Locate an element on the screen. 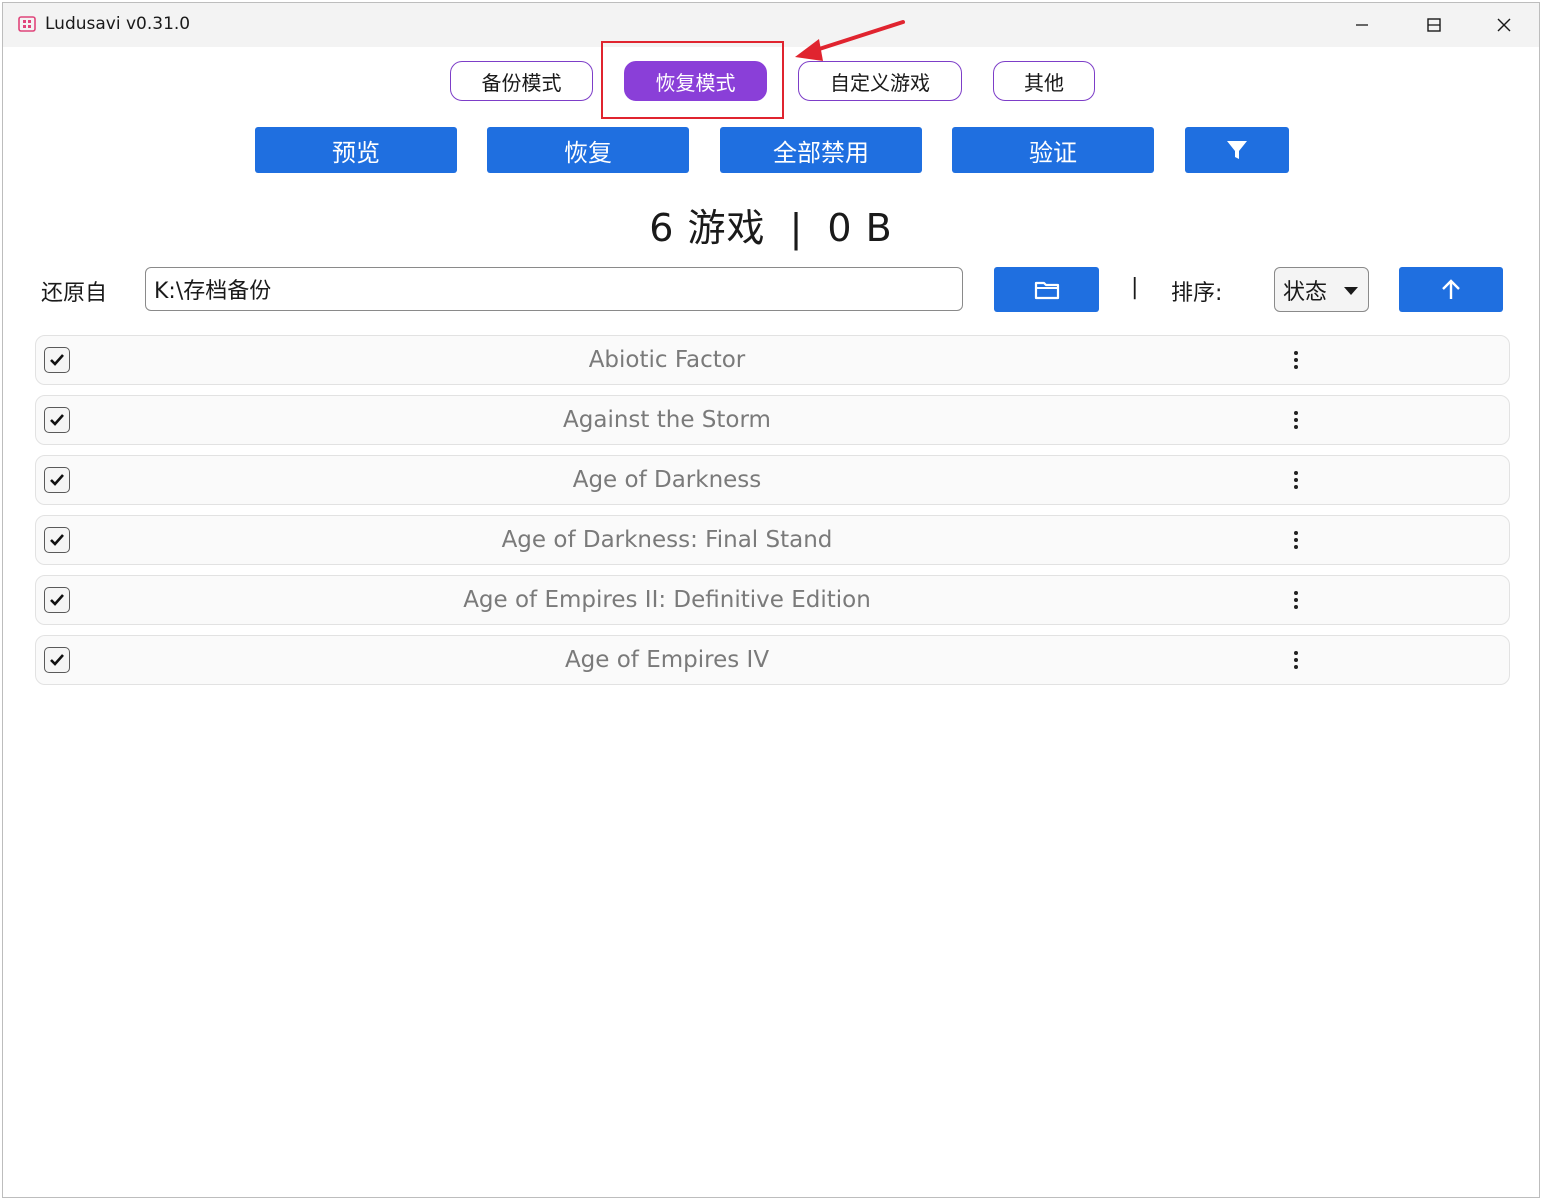  minimize-icon is located at coordinates (1362, 25).